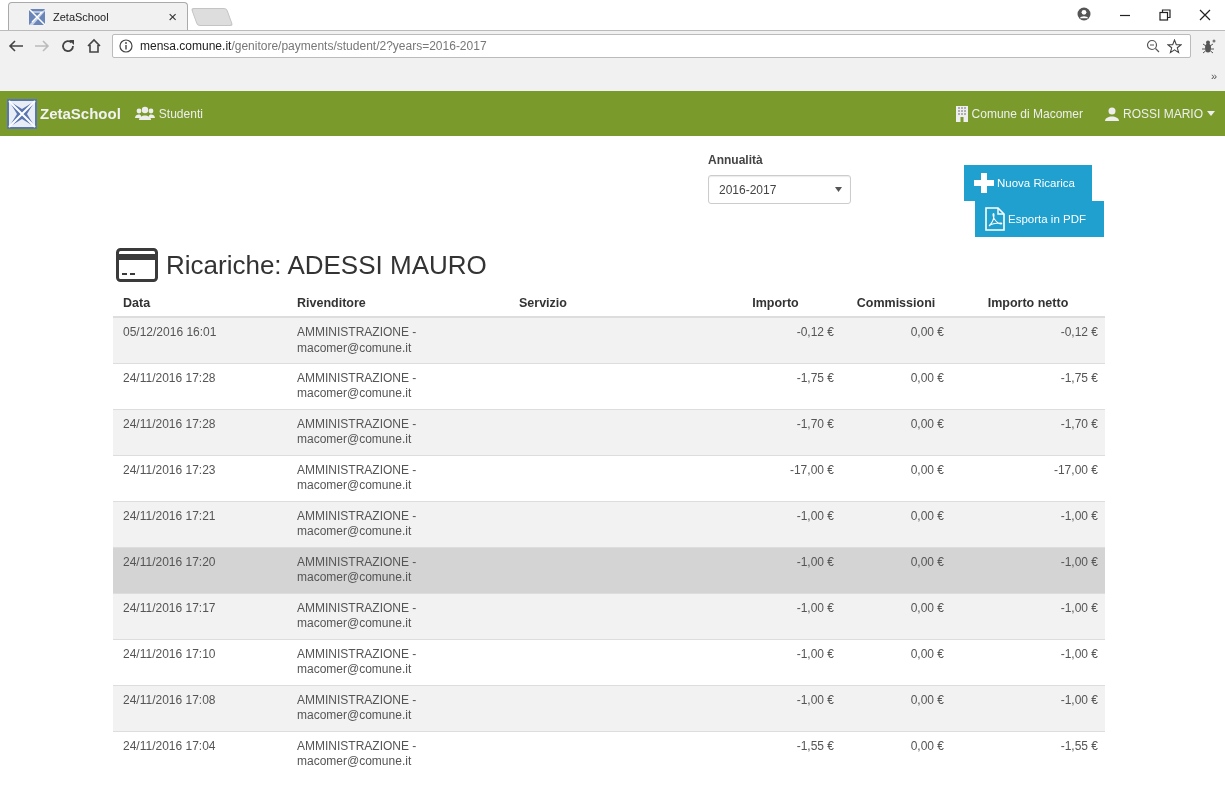 This screenshot has height=795, width=1225. What do you see at coordinates (313, 46) in the screenshot?
I see `url-text: mensa.comune.it/genitore/payments/student/2?years=2016-2017` at bounding box center [313, 46].